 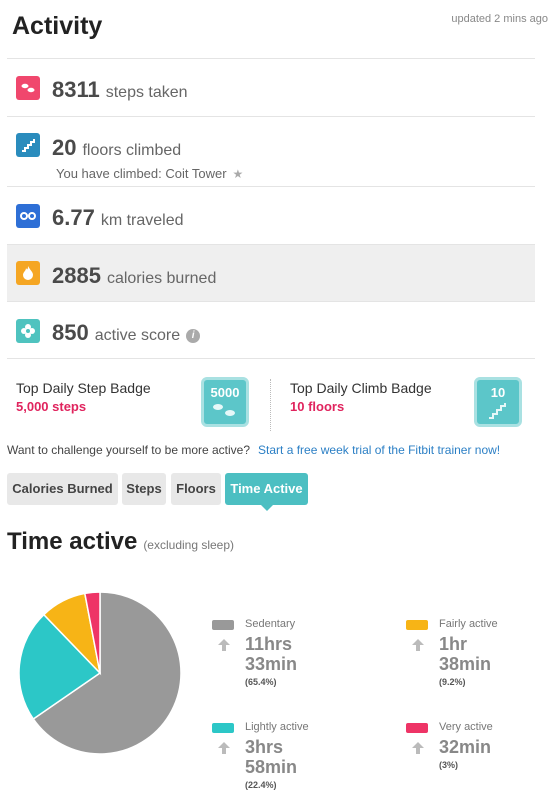 I want to click on legend-duration-fairly-active: 1hr 38min, so click(x=465, y=654).